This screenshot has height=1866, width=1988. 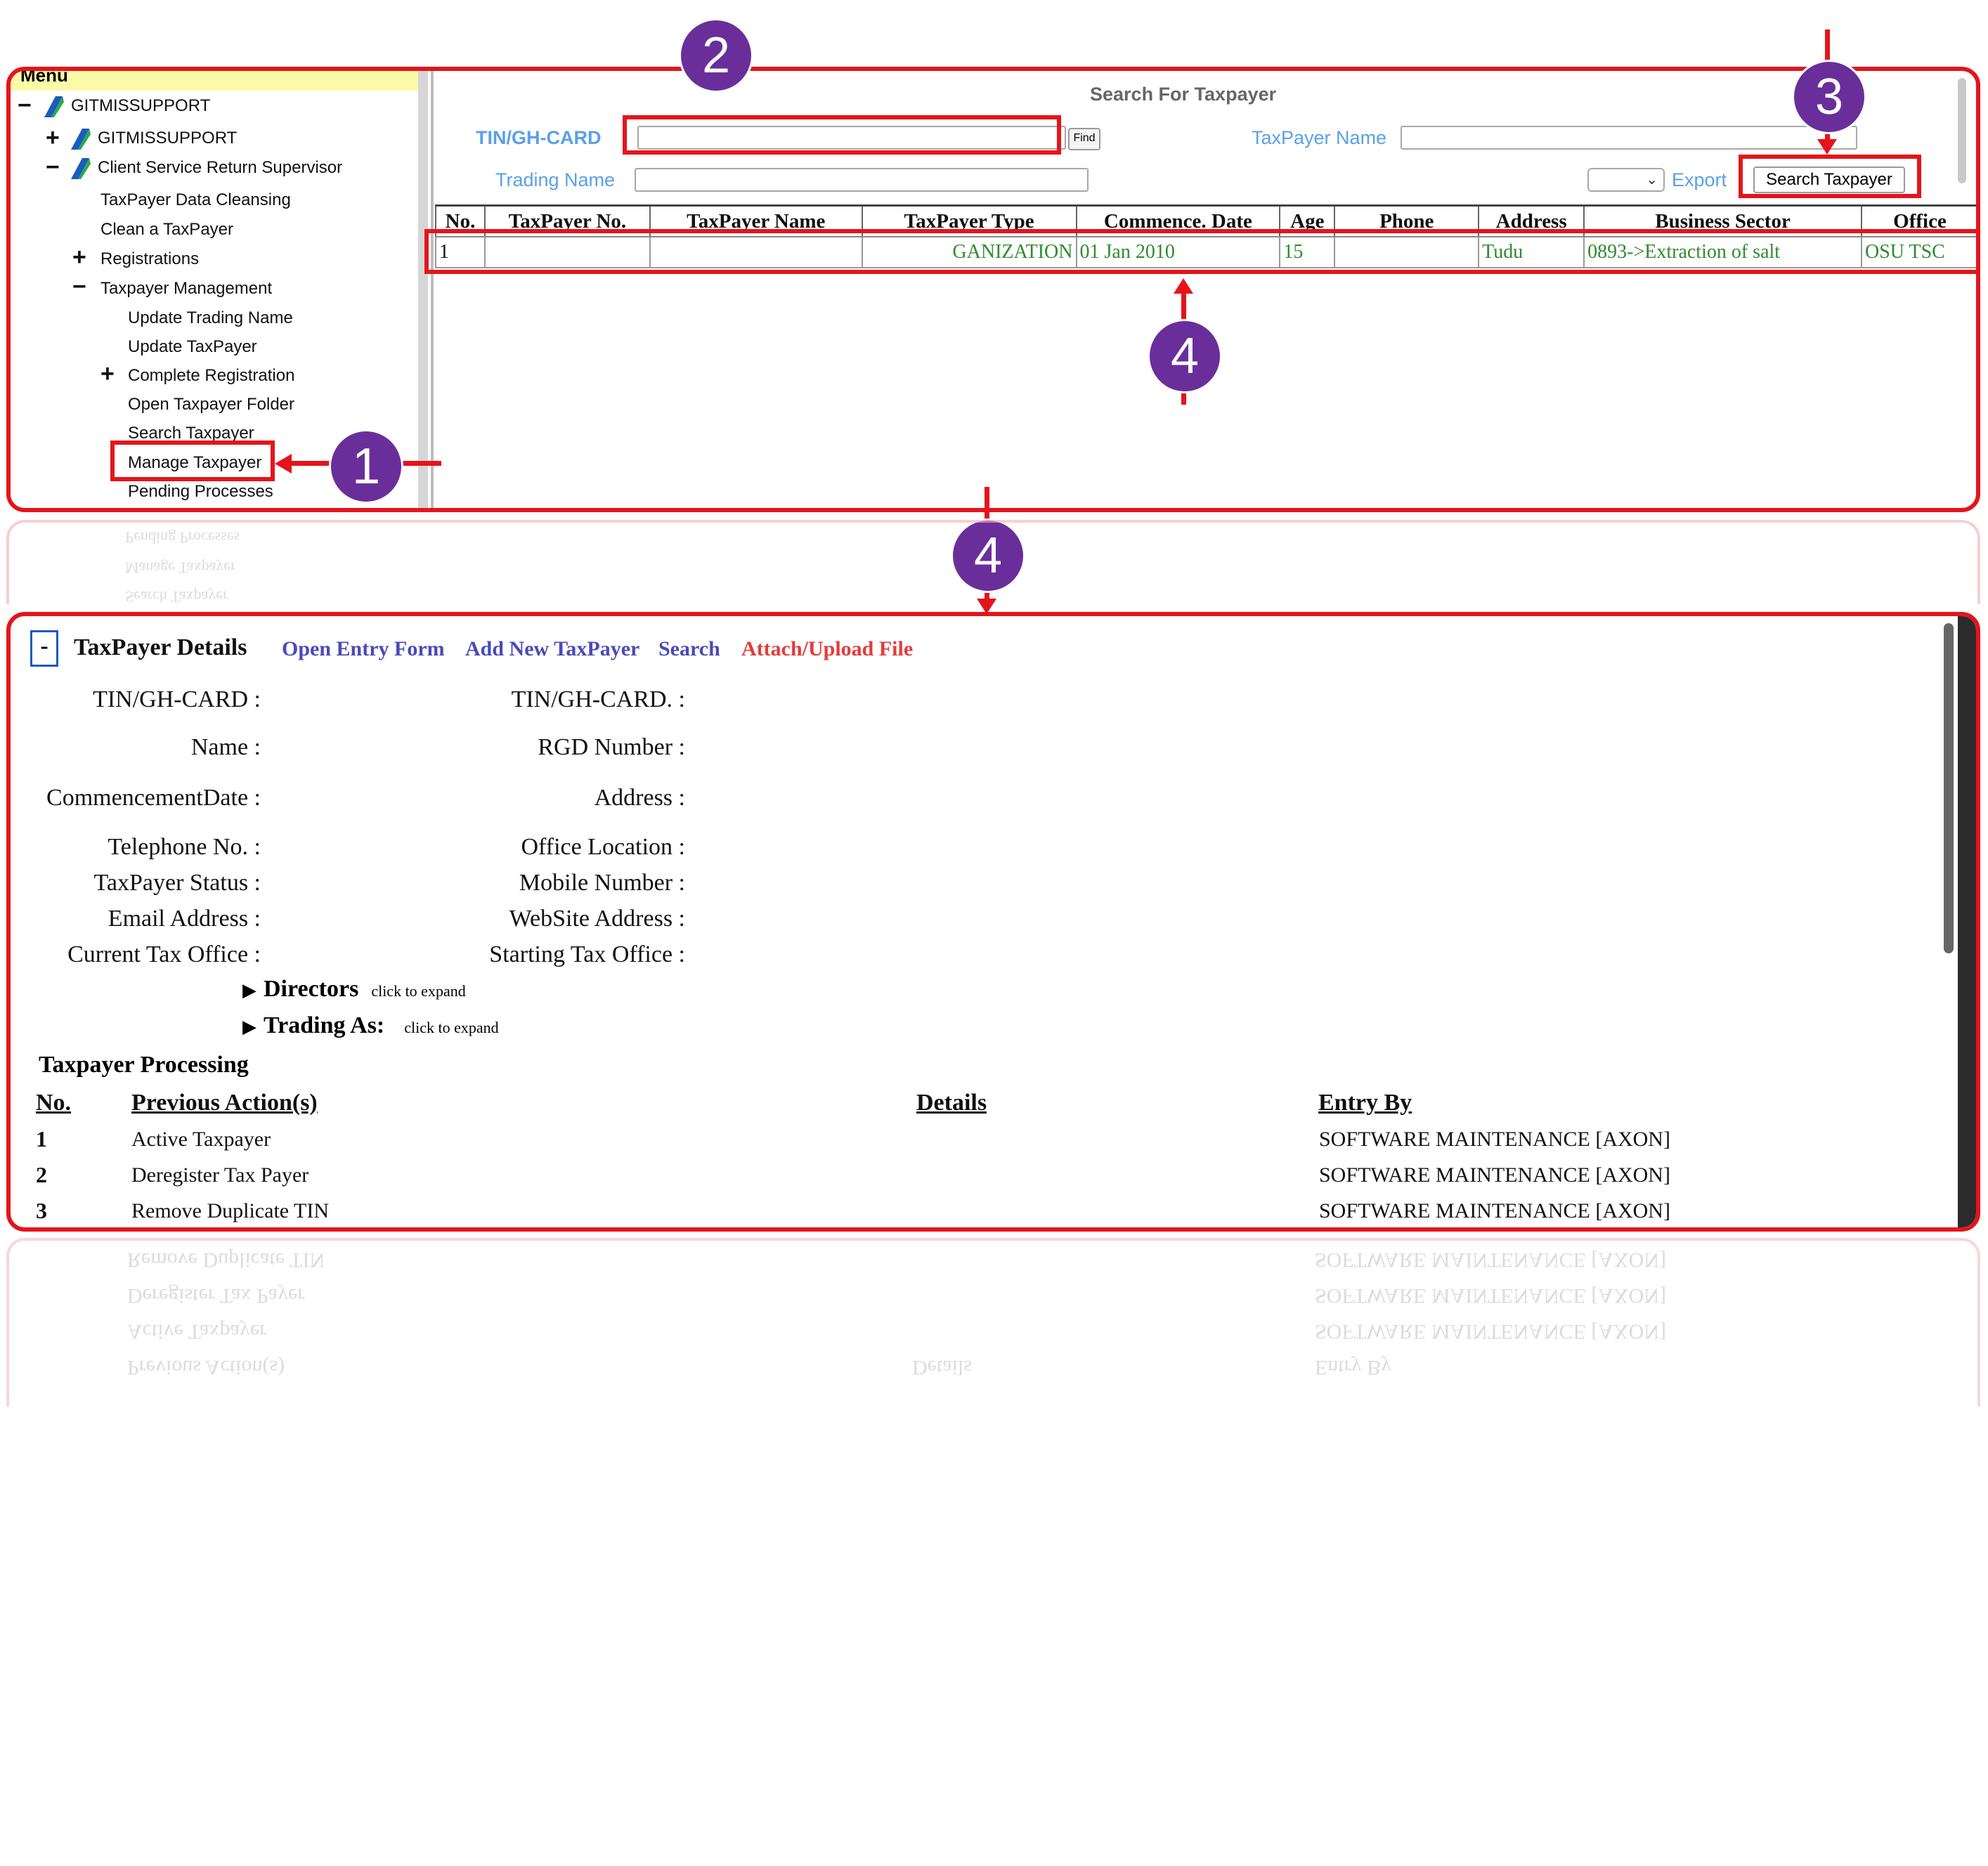 I want to click on label-email: Email Address :, so click(x=184, y=919).